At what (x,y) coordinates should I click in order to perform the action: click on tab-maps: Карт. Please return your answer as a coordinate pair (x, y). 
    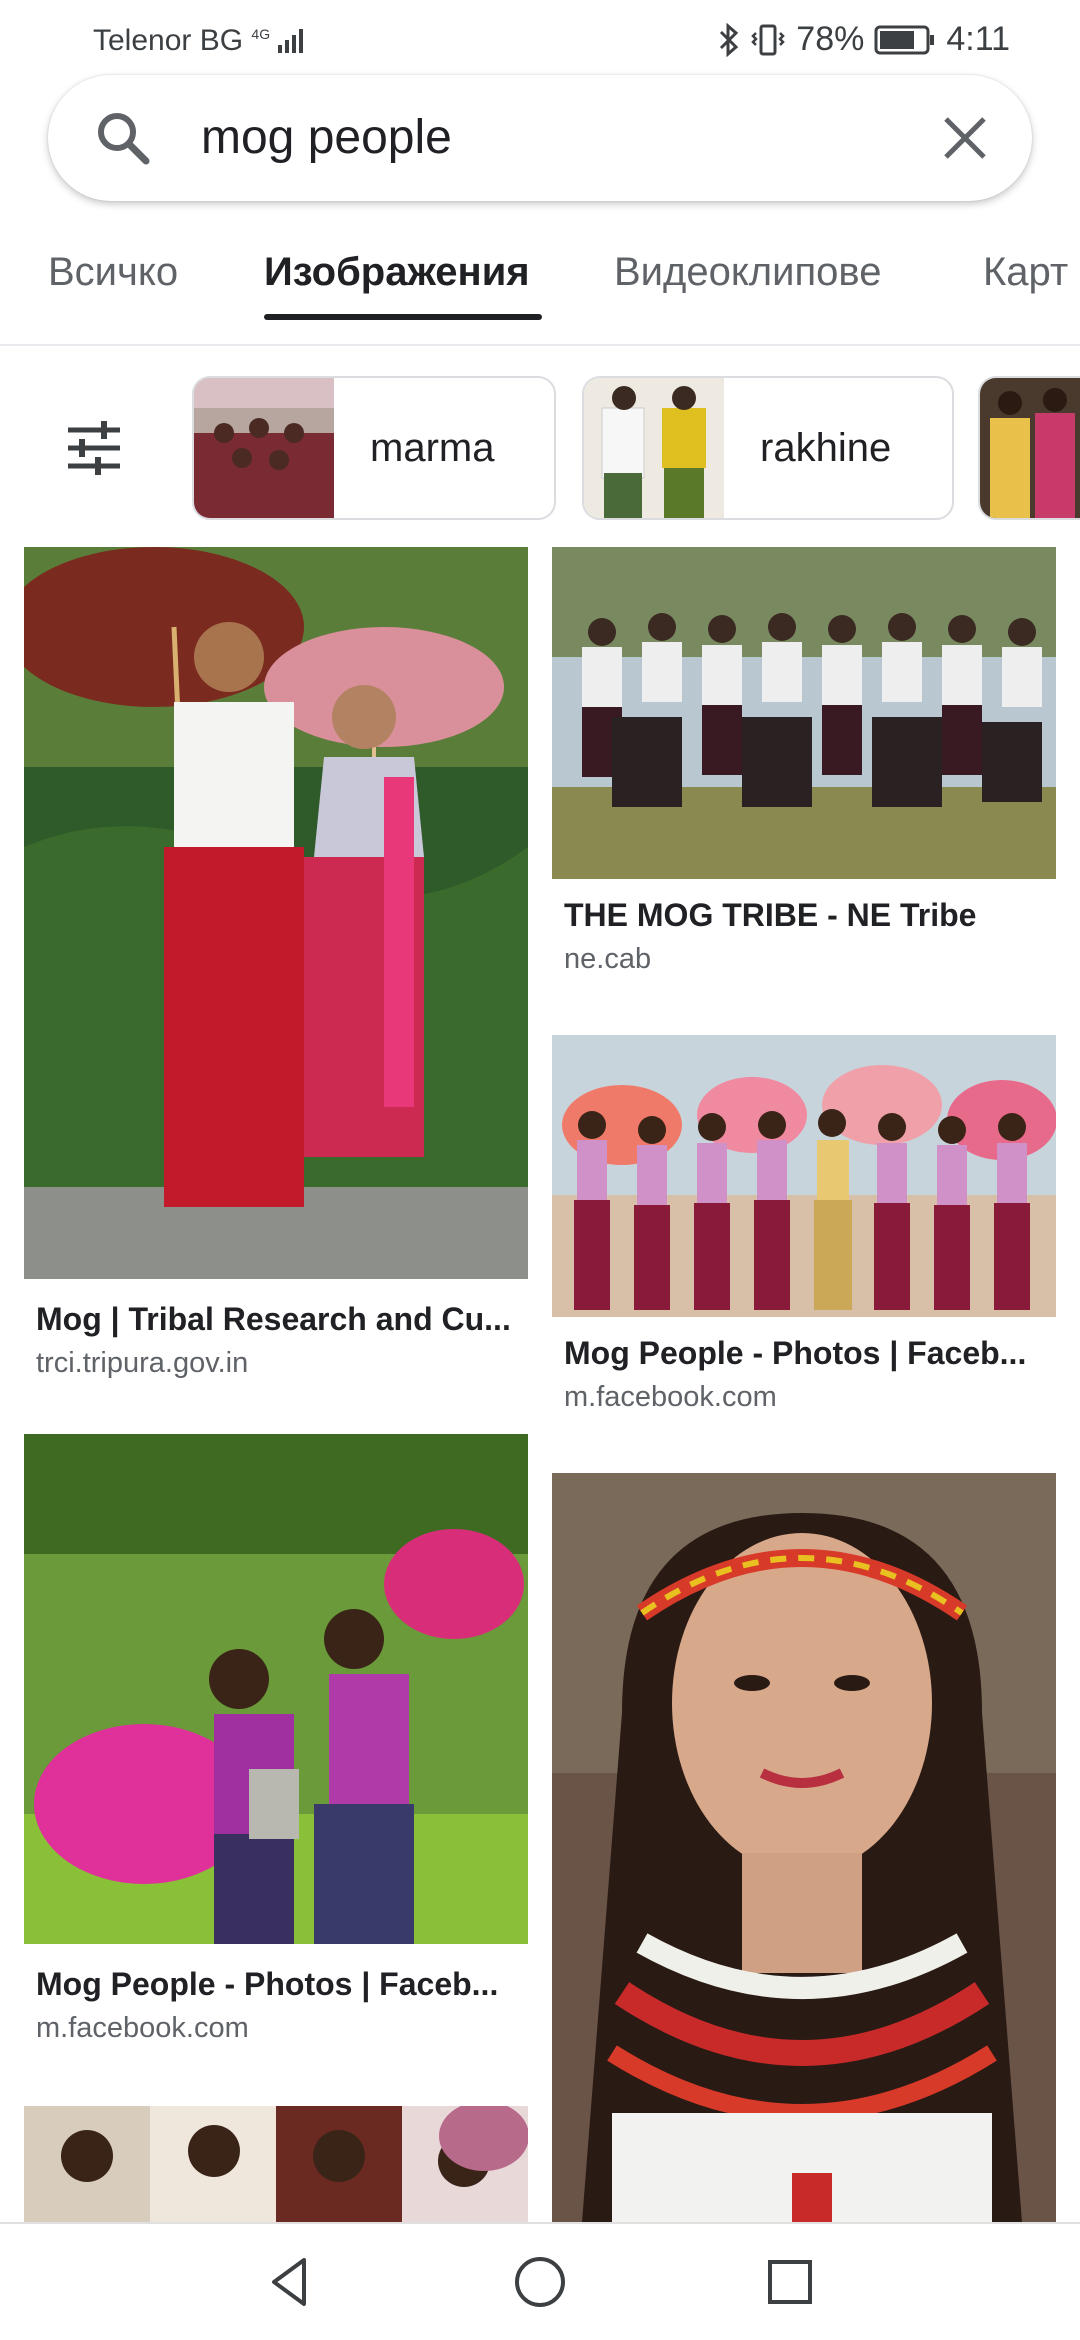
    Looking at the image, I should click on (1025, 272).